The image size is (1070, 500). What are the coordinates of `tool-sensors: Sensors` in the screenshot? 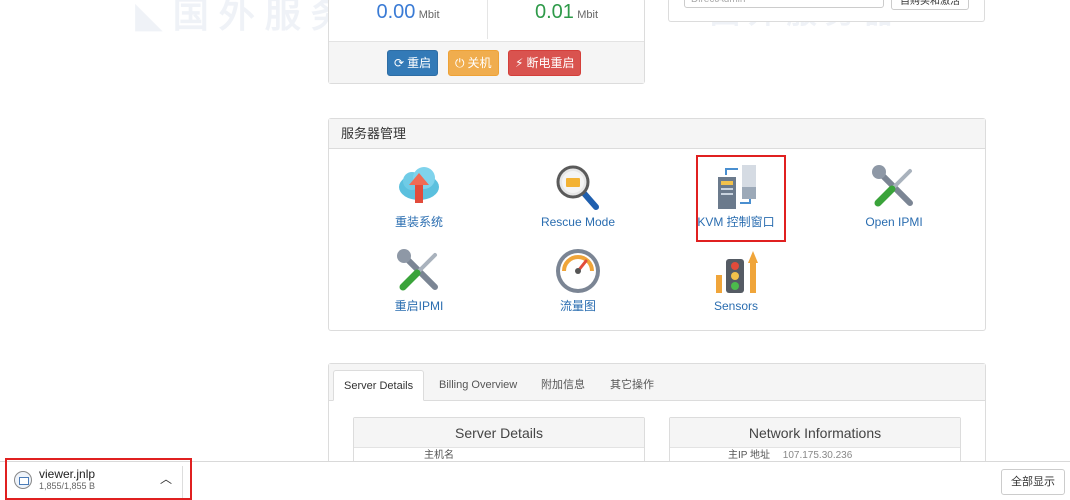 It's located at (736, 280).